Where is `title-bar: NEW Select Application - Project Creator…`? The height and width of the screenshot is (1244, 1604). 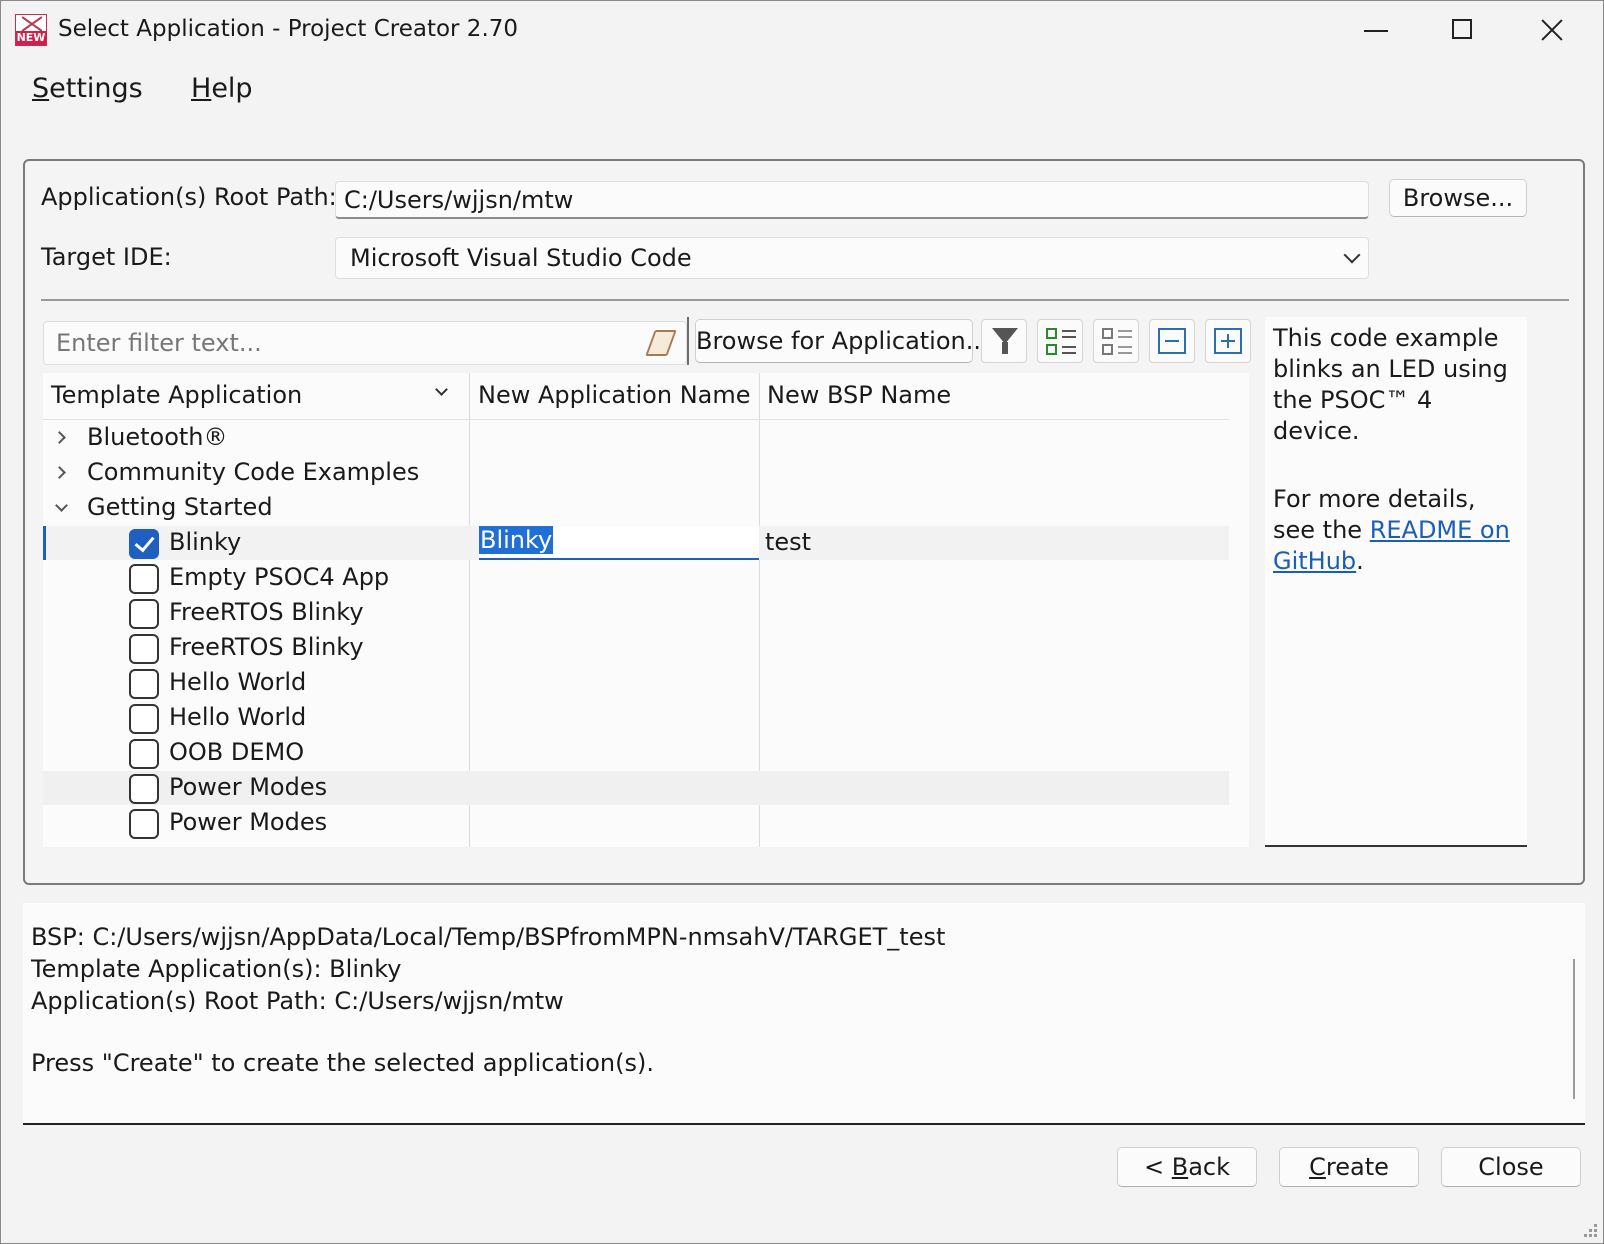
title-bar: NEW Select Application - Project Creator… is located at coordinates (802, 30).